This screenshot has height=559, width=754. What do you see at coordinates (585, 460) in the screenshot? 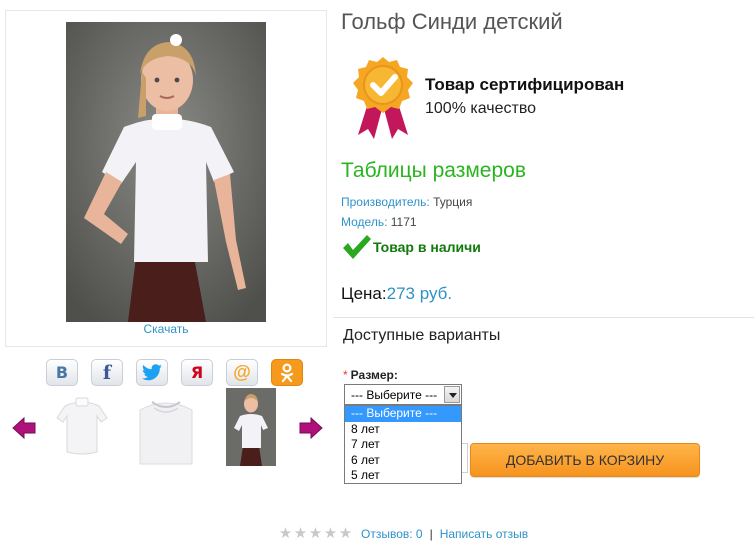
I see `add-to-cart-button: ДОБАВИТЬ В КОРЗИНУ` at bounding box center [585, 460].